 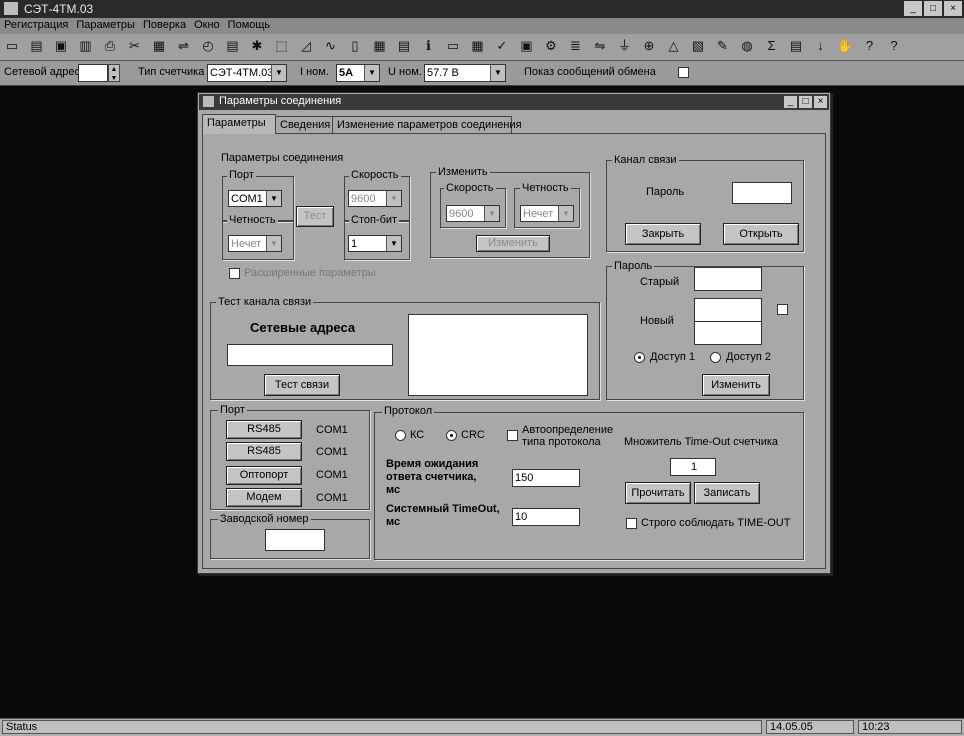 What do you see at coordinates (820, 102) in the screenshot?
I see `dialog-close-button: ×` at bounding box center [820, 102].